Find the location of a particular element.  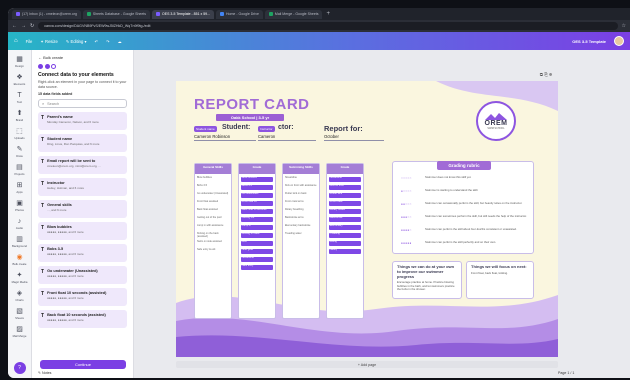

page-indicator: Page 1 / 1 is located at coordinates (566, 373).